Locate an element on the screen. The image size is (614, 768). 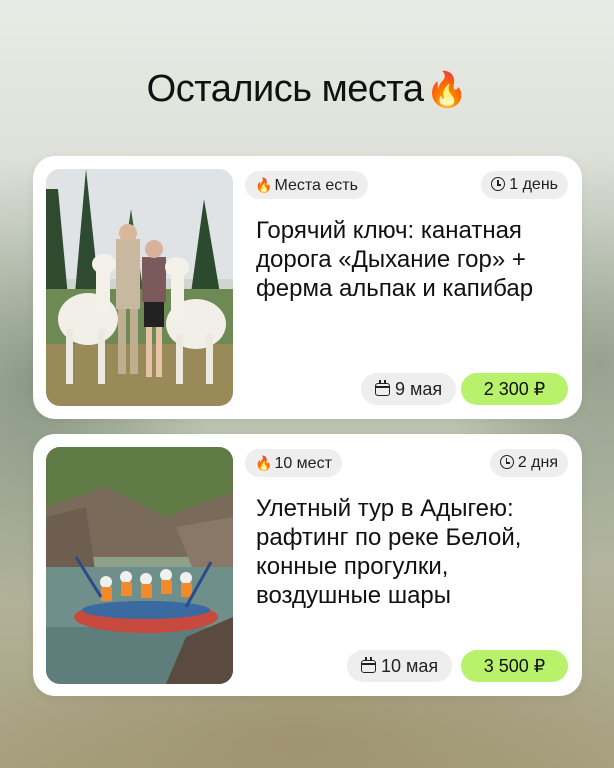
availability-text: Места есть is located at coordinates (316, 185).